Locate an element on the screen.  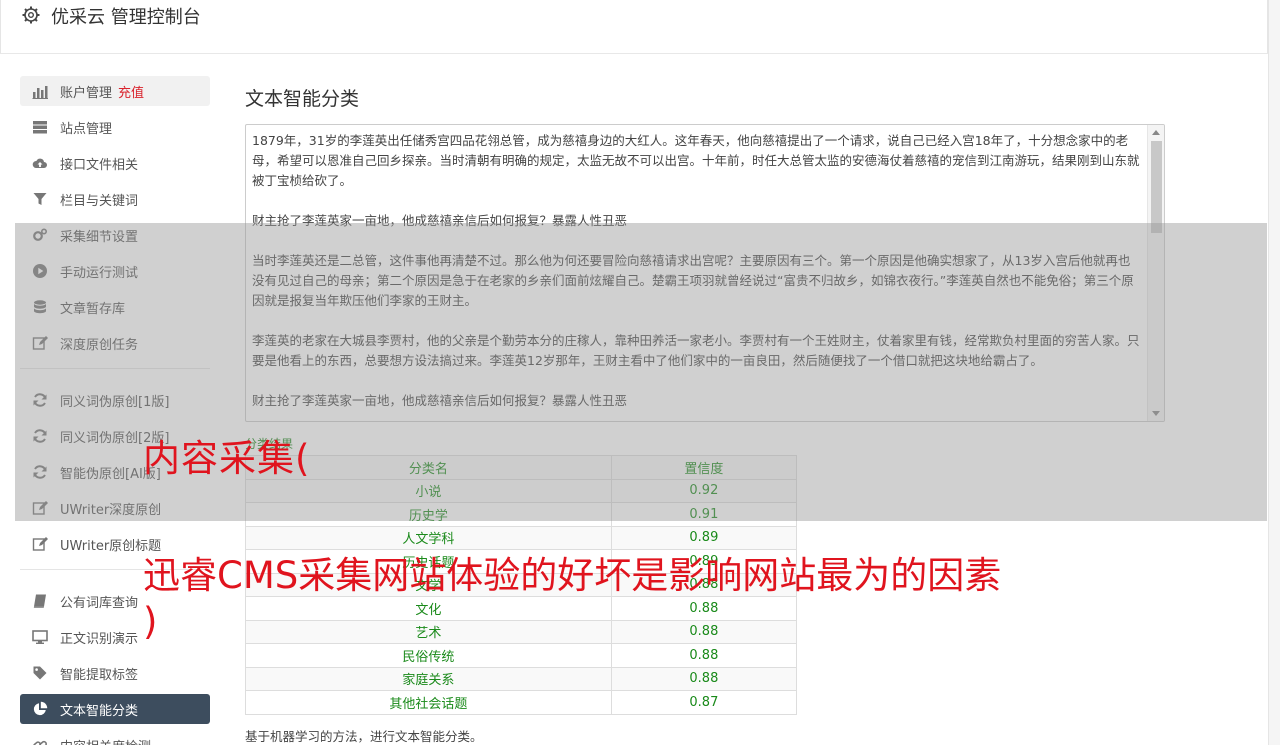
top-bar: 优采云 管理控制台 is located at coordinates (634, 27).